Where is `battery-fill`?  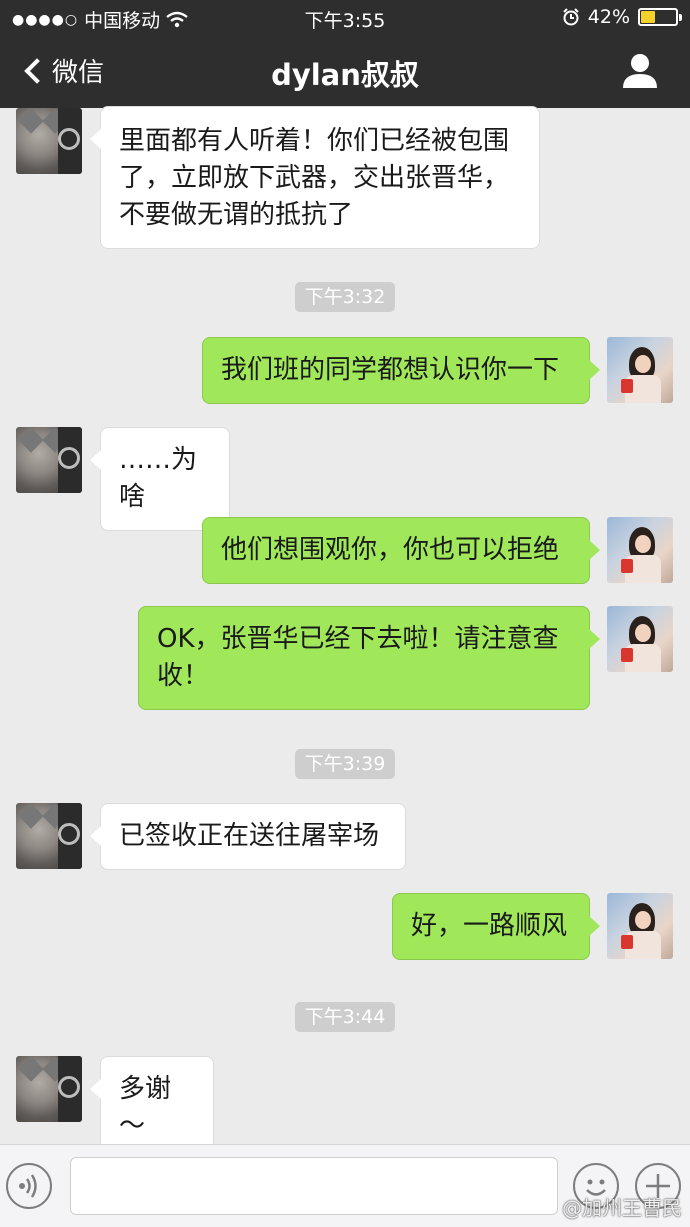 battery-fill is located at coordinates (648, 17).